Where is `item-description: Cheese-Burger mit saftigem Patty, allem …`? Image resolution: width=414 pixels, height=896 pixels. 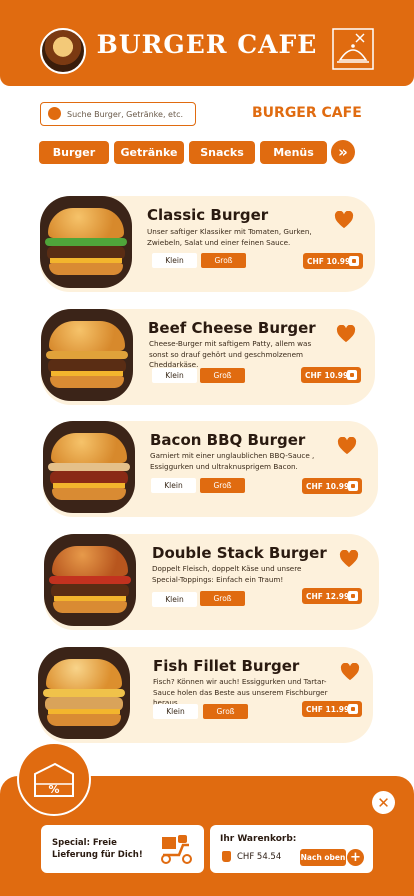
item-description: Cheese-Burger mit saftigem Patty, allem … is located at coordinates (230, 354).